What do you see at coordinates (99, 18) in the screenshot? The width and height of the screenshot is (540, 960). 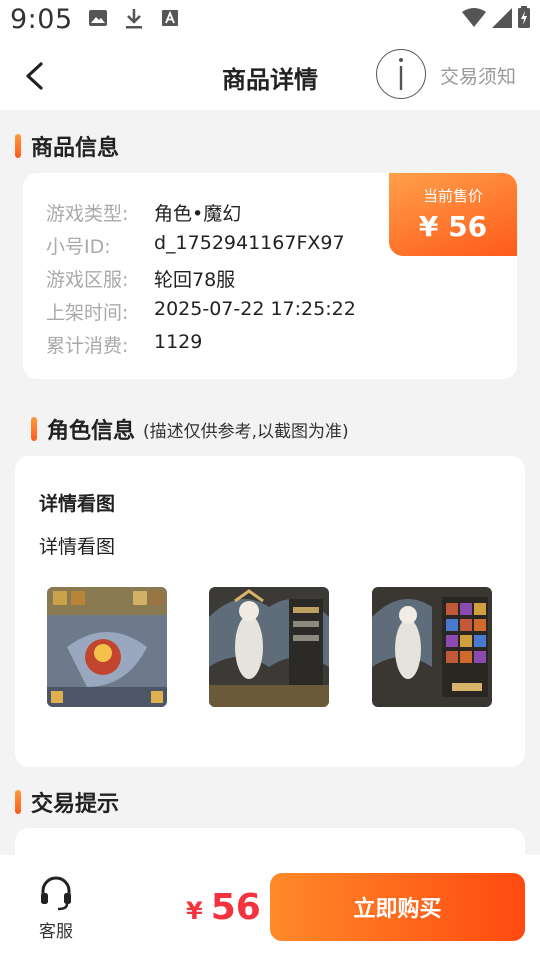 I see `gallery-icon` at bounding box center [99, 18].